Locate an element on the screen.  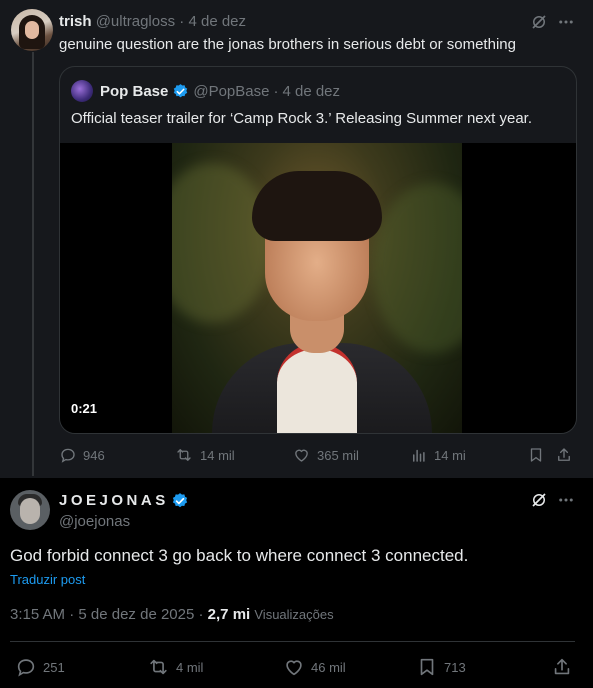
quote-avatar is located at coordinates (82, 91).